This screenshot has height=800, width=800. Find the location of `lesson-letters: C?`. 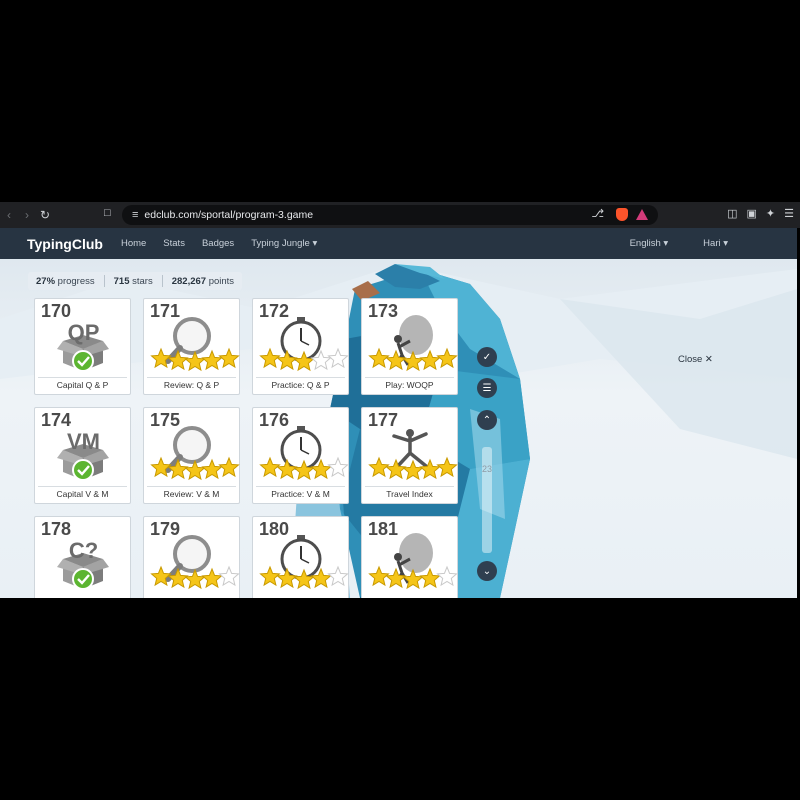

lesson-letters: C? is located at coordinates (83, 550).